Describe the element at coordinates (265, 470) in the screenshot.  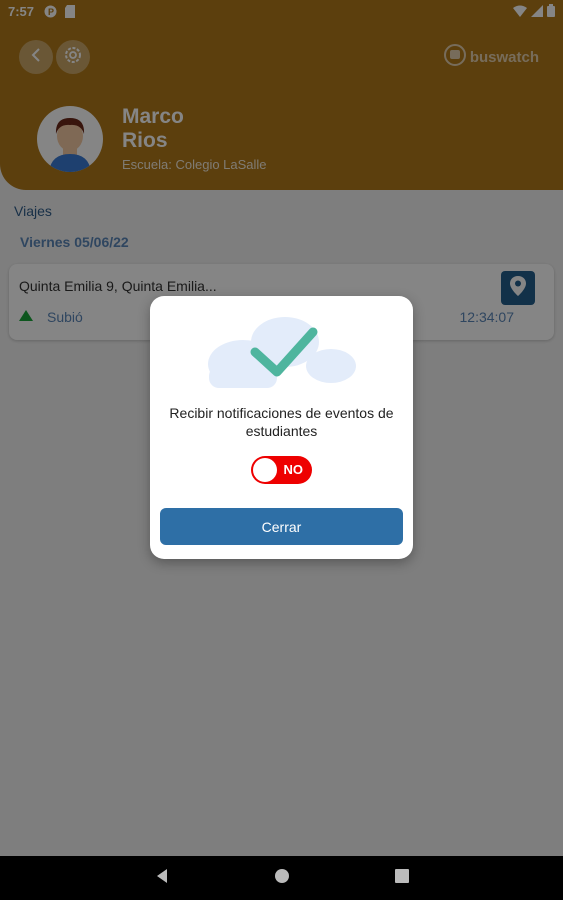
I see `toggle-knob` at that location.